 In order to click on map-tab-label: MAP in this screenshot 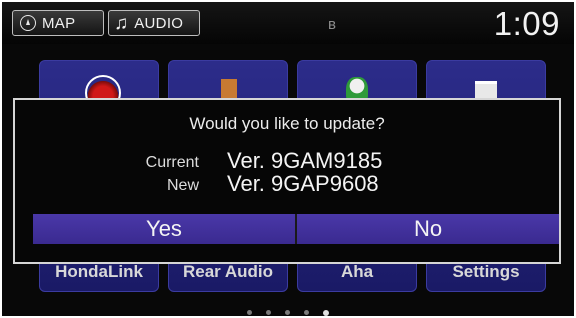, I will do `click(59, 23)`.